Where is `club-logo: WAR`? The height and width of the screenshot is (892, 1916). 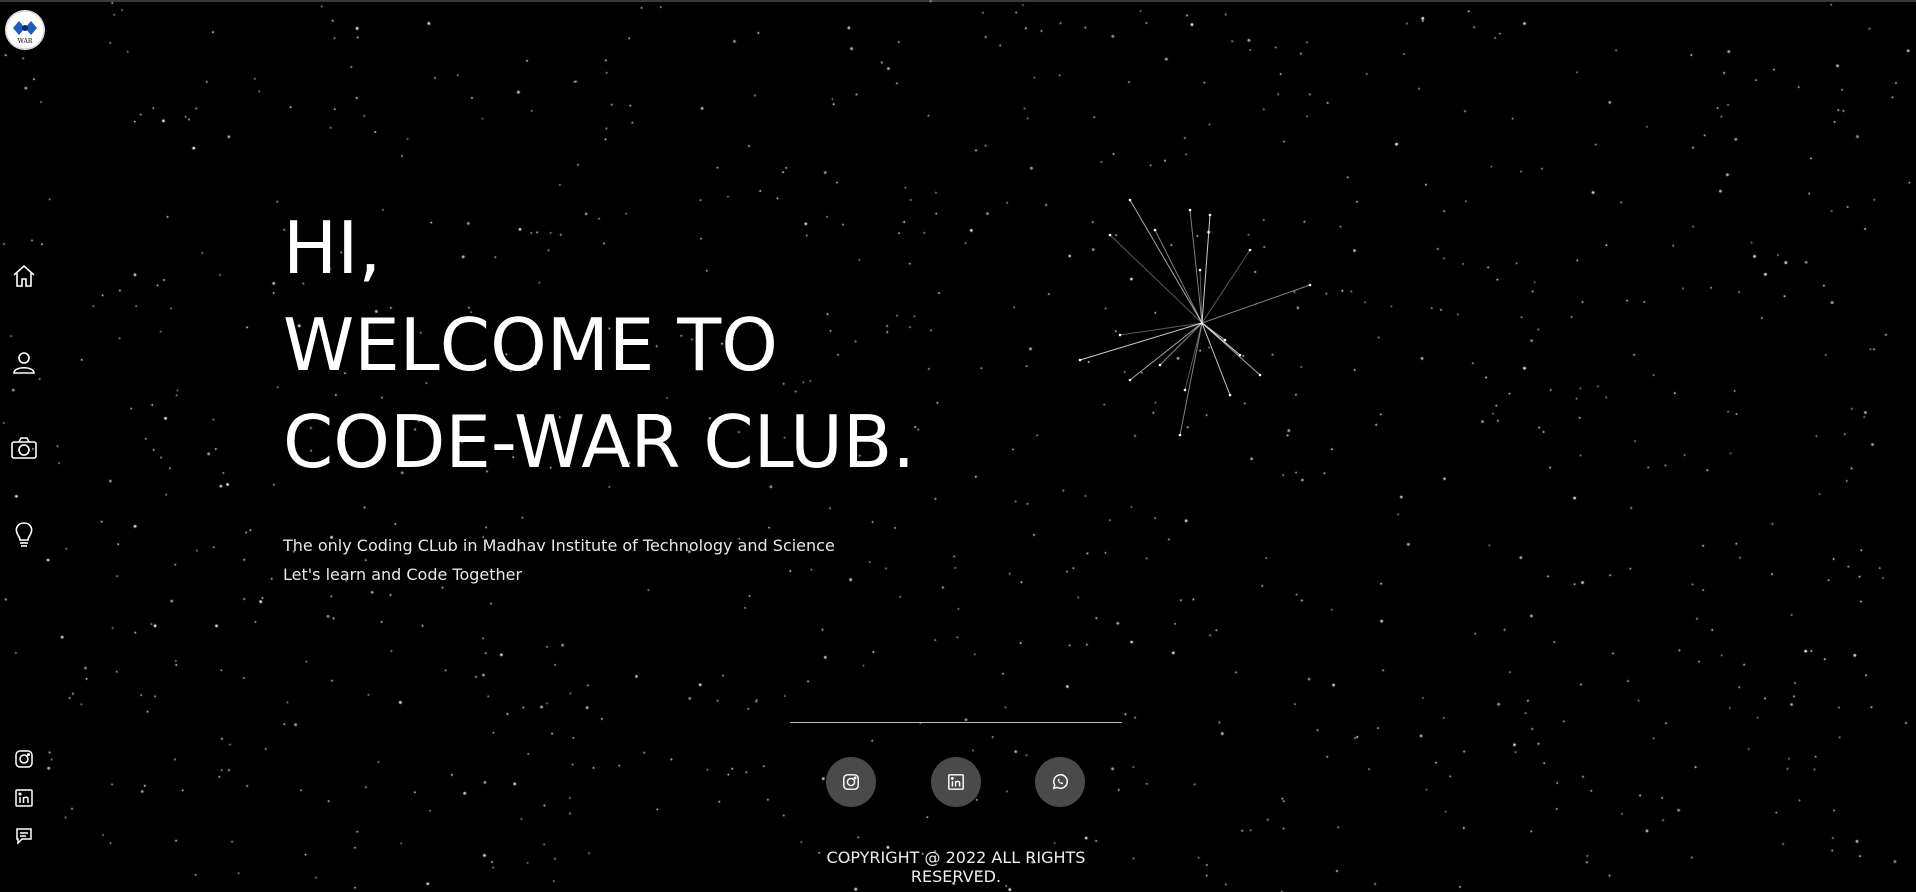
club-logo: WAR is located at coordinates (25, 30).